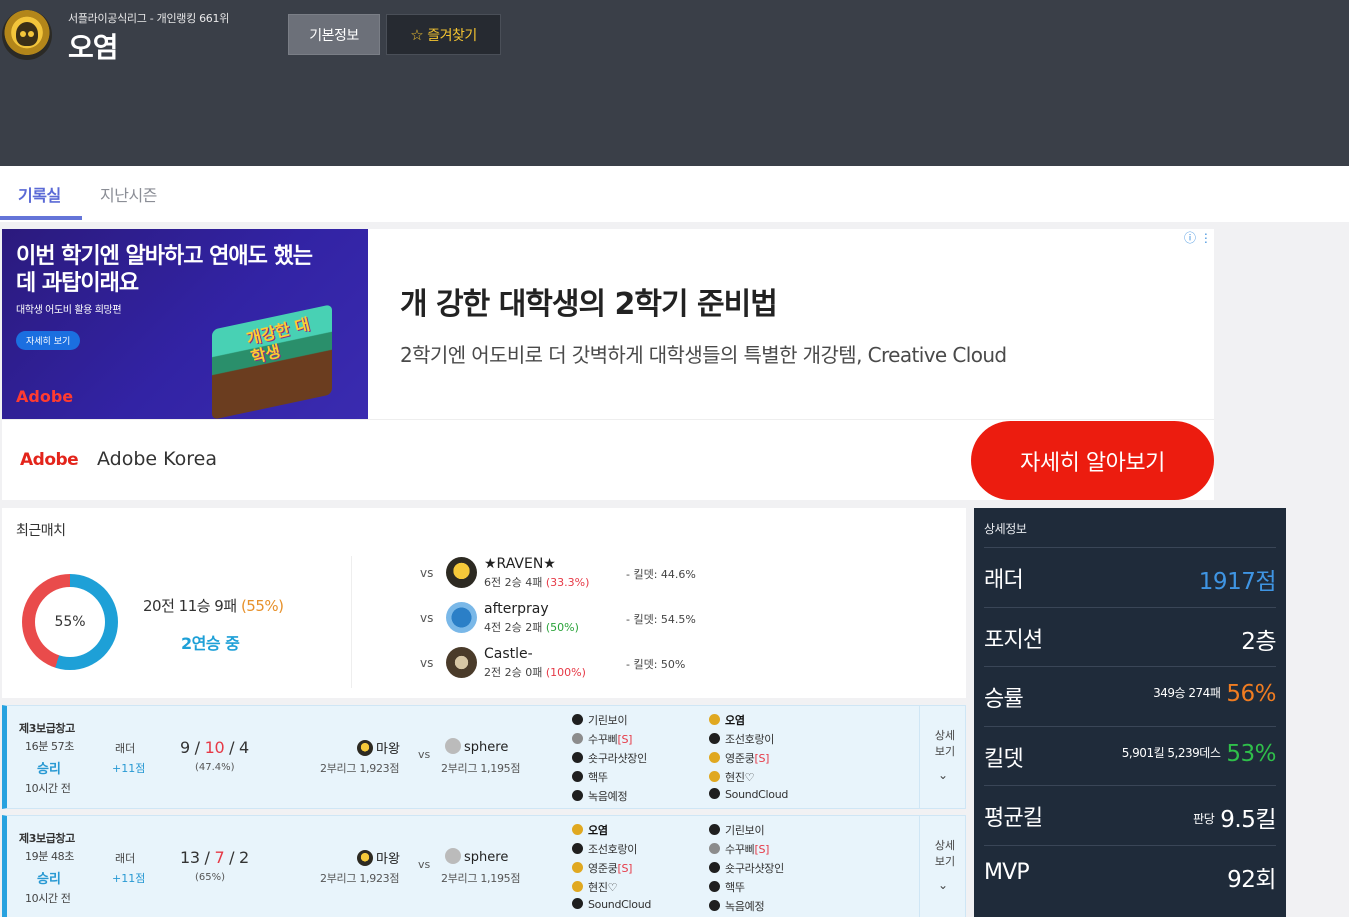 The height and width of the screenshot is (917, 1349). What do you see at coordinates (149, 18) in the screenshot?
I see `league-rank: 서플라이공식리그 - 개인랭킹 661위` at bounding box center [149, 18].